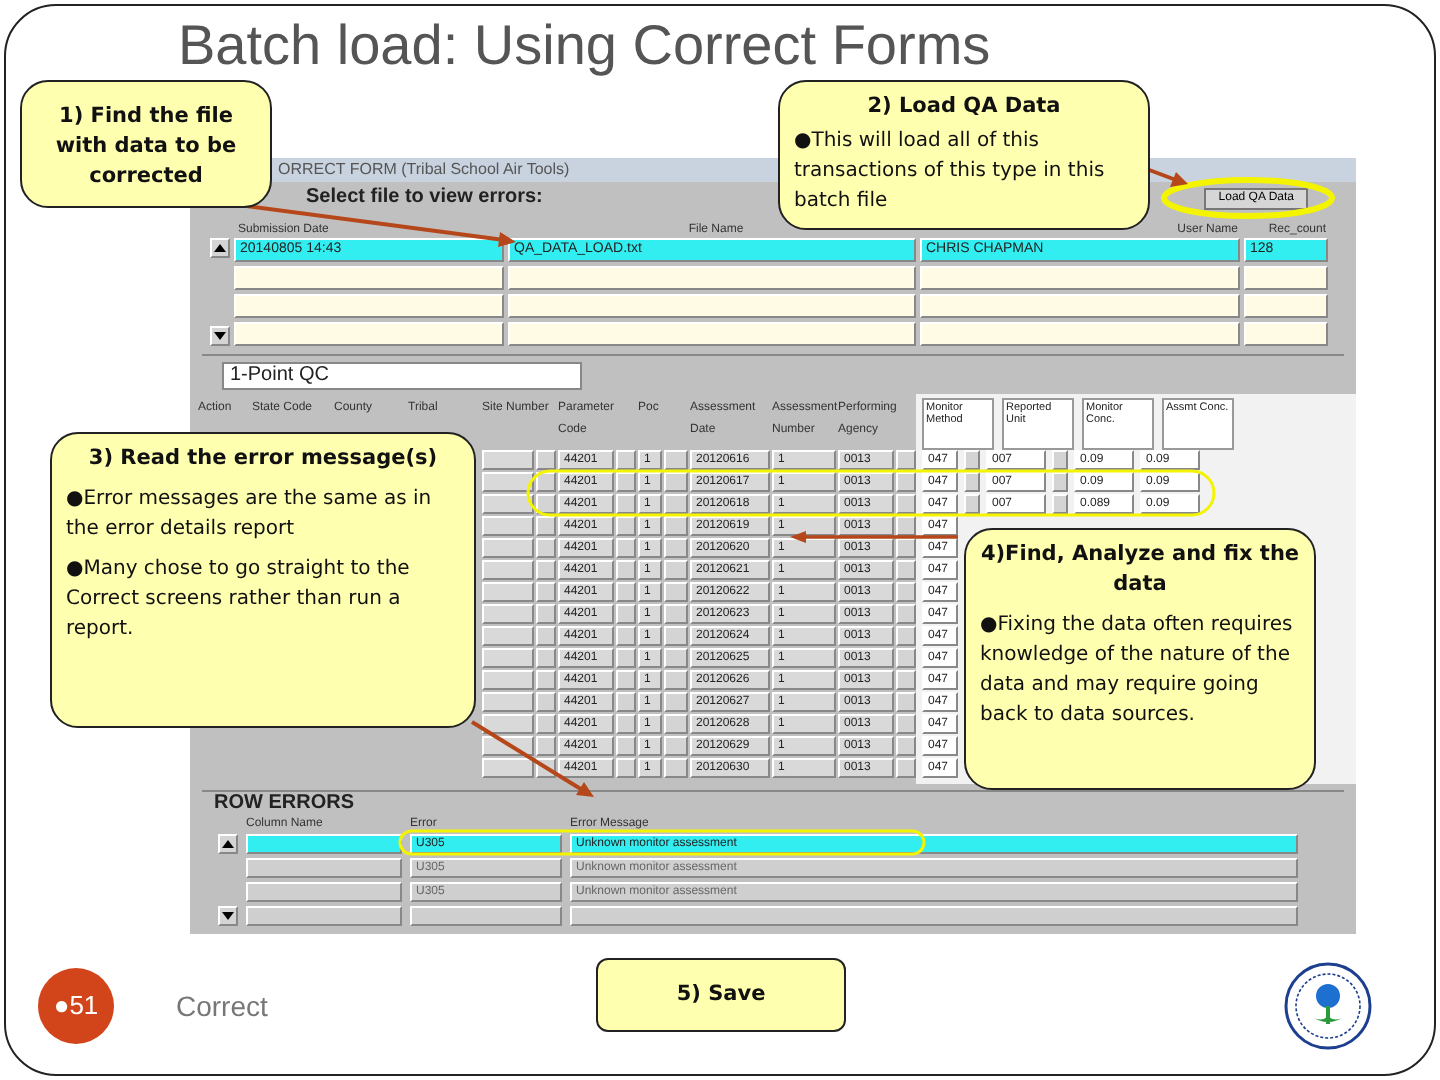 Image resolution: width=1440 pixels, height=1080 pixels. What do you see at coordinates (721, 995) in the screenshot?
I see `callout-heading: 5) Save` at bounding box center [721, 995].